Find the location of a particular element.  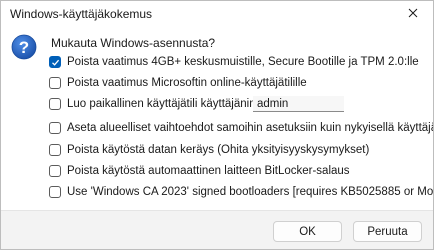

ok-button: OK is located at coordinates (307, 231).